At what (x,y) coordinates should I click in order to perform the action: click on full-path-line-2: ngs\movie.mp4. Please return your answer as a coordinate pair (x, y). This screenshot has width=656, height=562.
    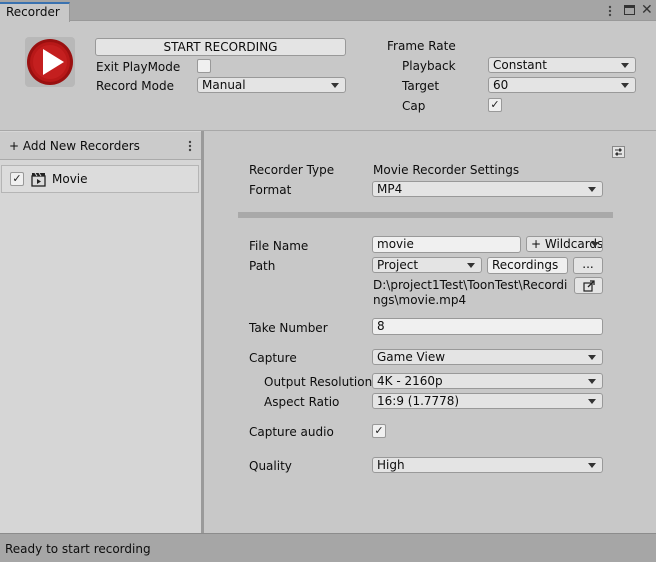
    Looking at the image, I should click on (420, 300).